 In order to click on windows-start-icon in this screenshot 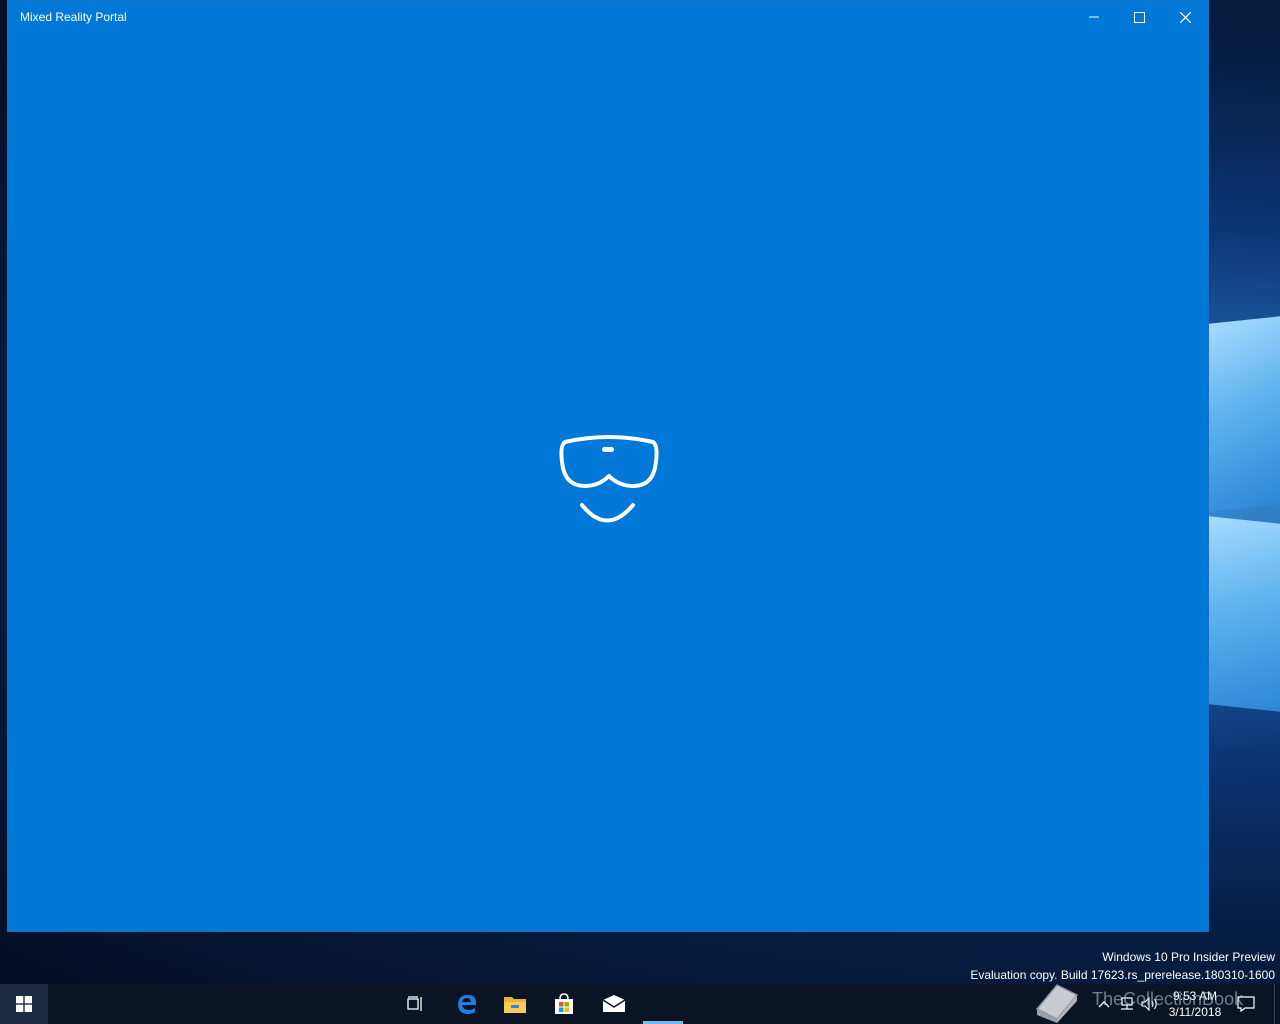, I will do `click(24, 1004)`.